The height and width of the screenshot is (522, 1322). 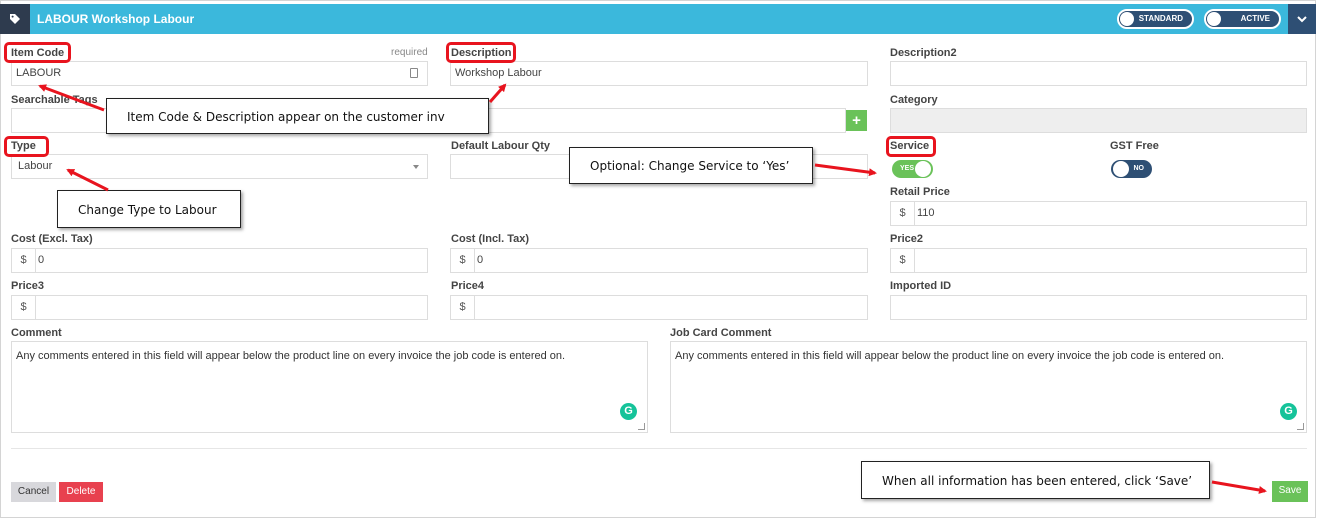 I want to click on item-code-input: LABOUR, so click(x=219, y=73).